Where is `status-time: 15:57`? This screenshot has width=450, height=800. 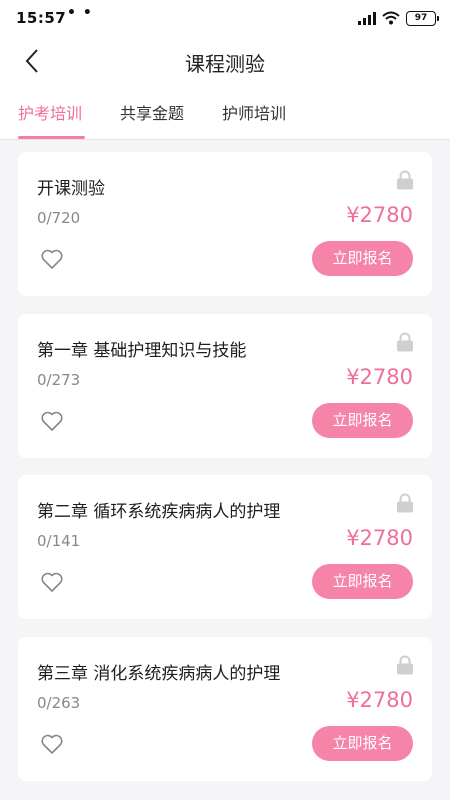 status-time: 15:57 is located at coordinates (41, 18).